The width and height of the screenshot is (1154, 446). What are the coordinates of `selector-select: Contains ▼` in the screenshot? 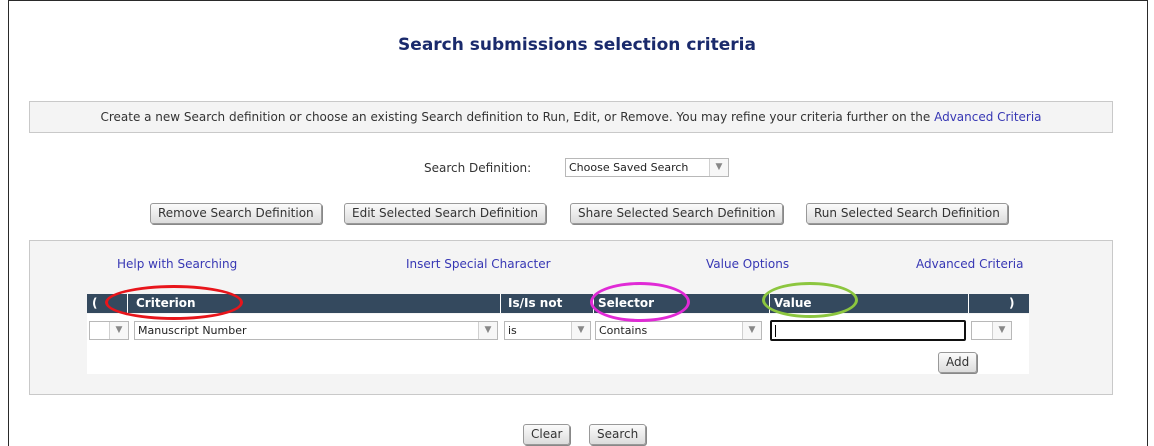 It's located at (678, 330).